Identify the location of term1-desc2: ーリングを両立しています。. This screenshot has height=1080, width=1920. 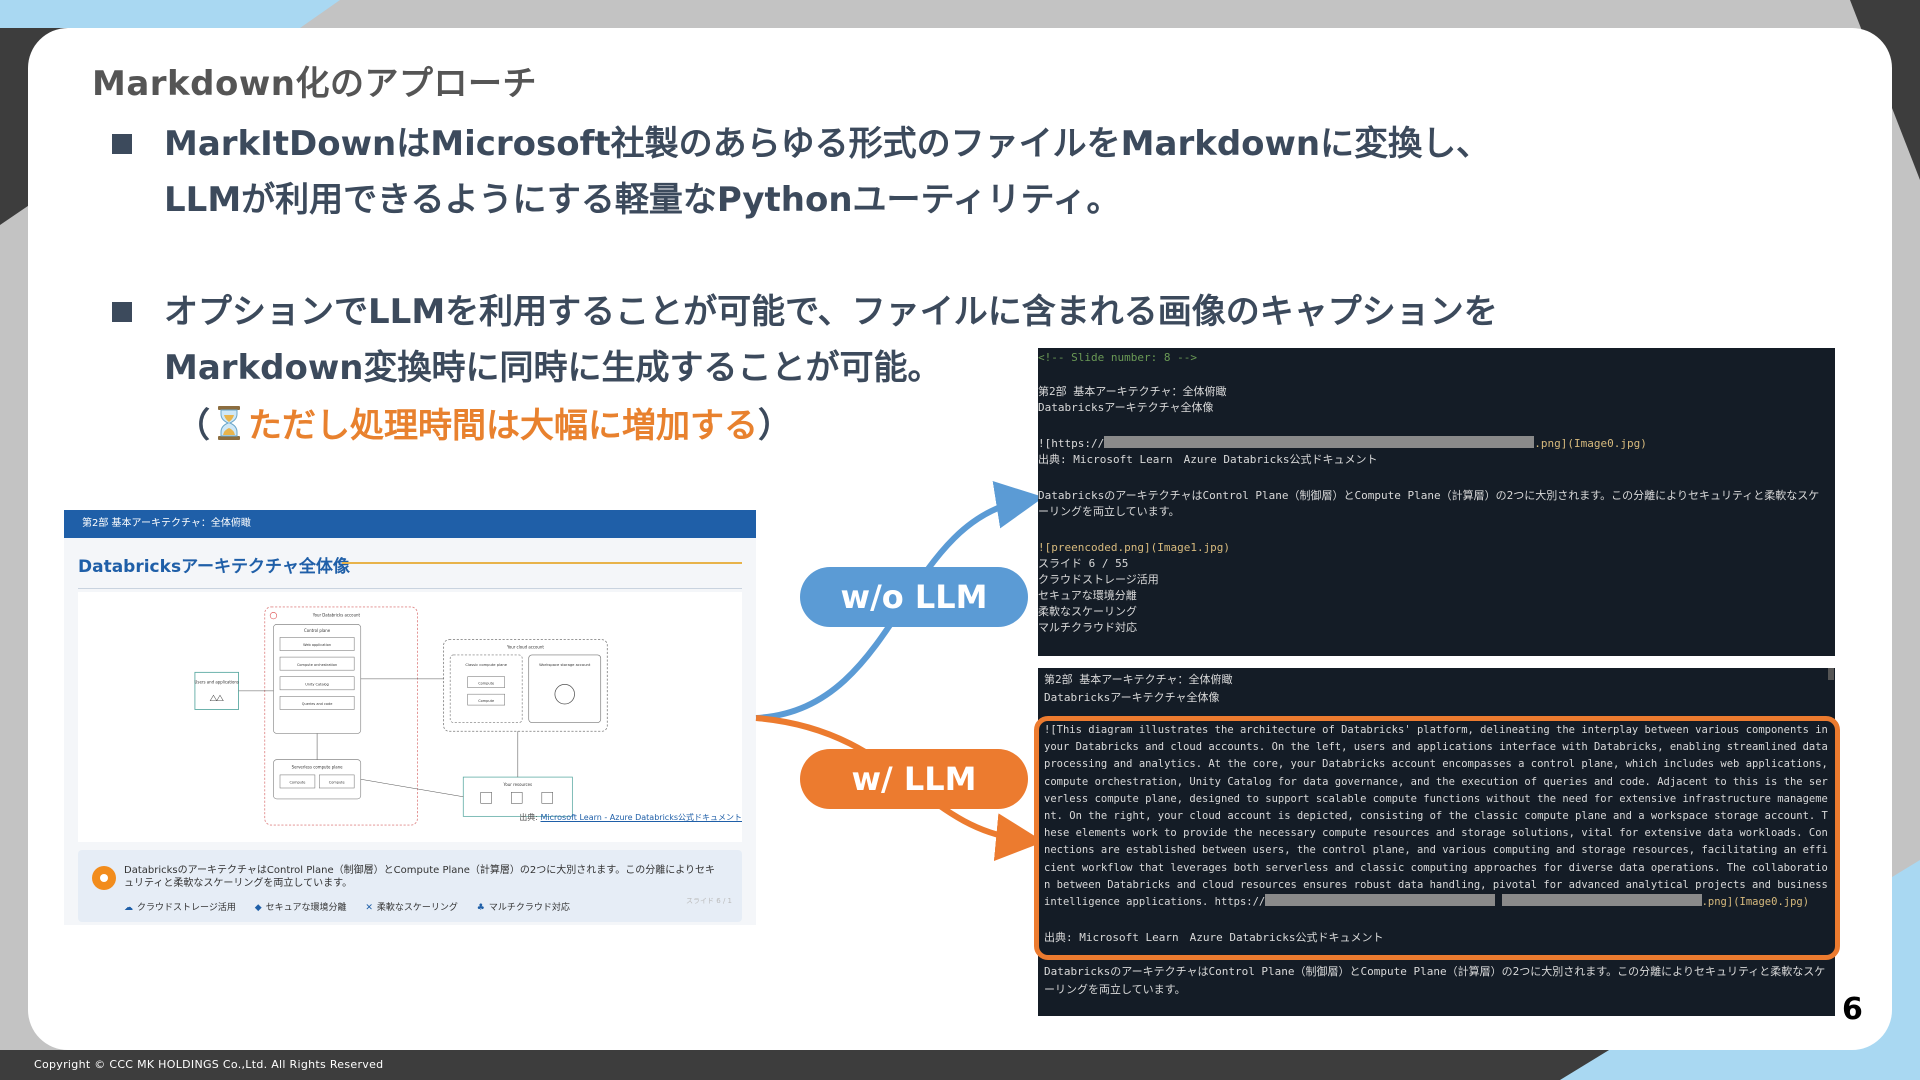
(1109, 511).